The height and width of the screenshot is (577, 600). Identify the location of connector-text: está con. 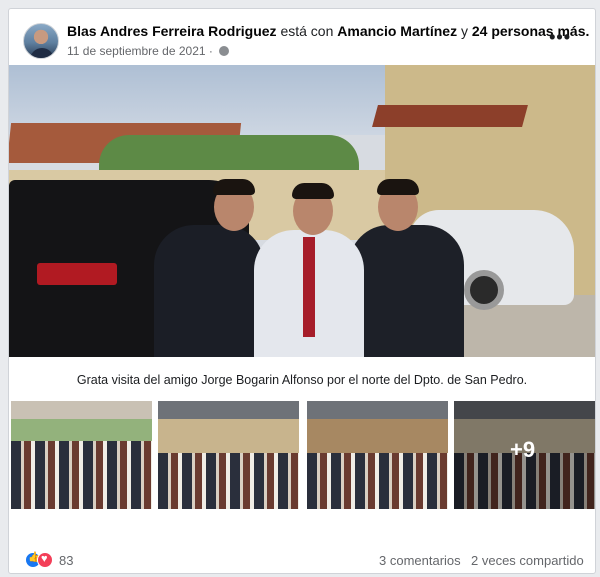
(307, 31).